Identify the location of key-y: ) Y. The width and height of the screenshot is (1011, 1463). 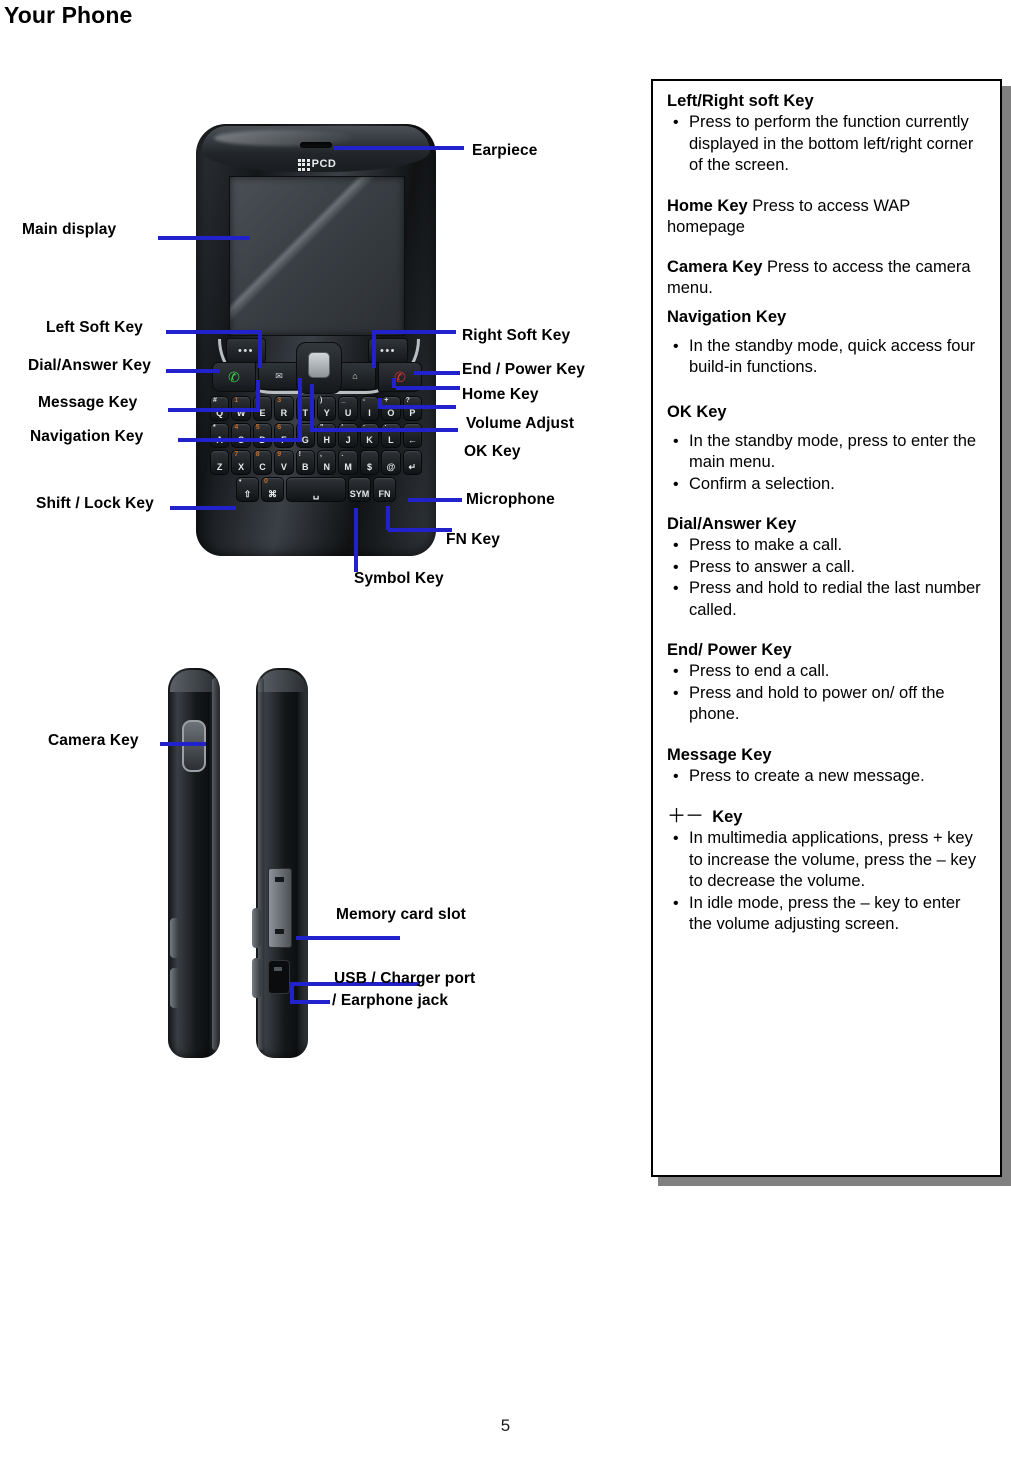
(327, 408).